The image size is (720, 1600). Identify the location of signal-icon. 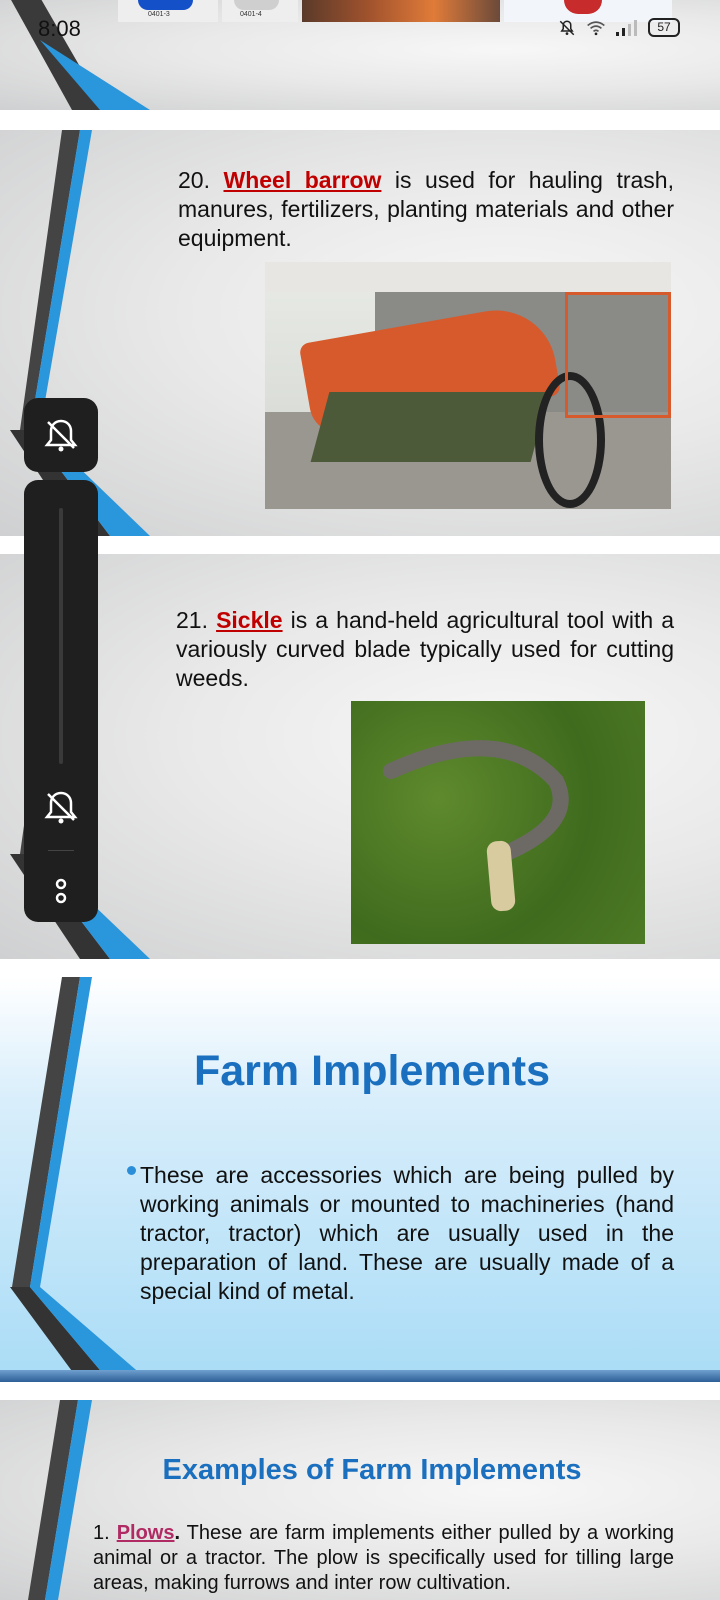
(626, 27).